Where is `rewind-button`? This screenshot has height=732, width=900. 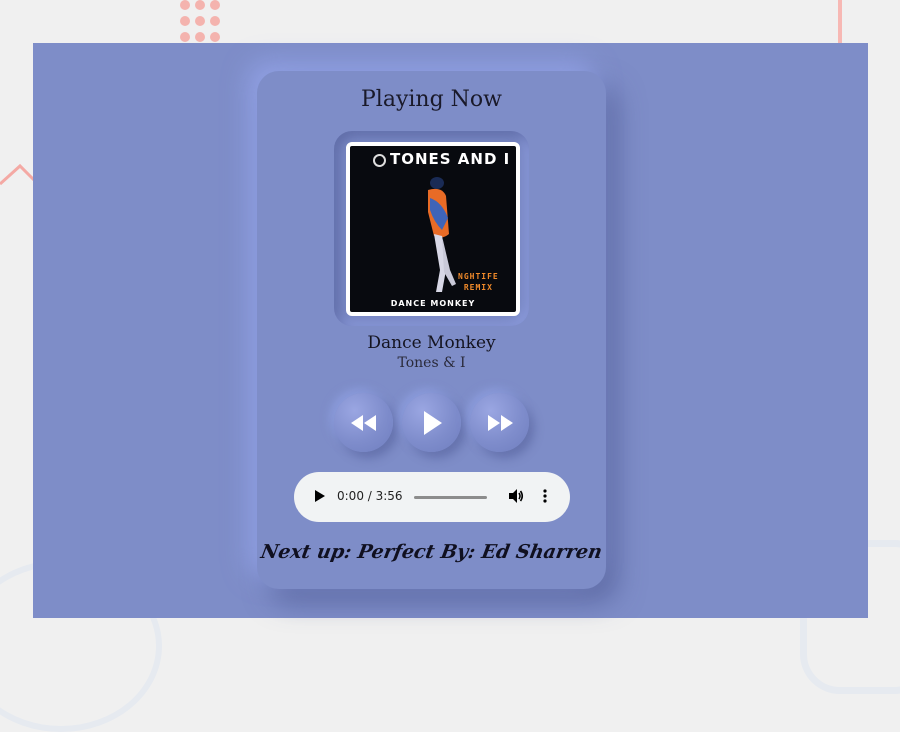
rewind-button is located at coordinates (363, 422).